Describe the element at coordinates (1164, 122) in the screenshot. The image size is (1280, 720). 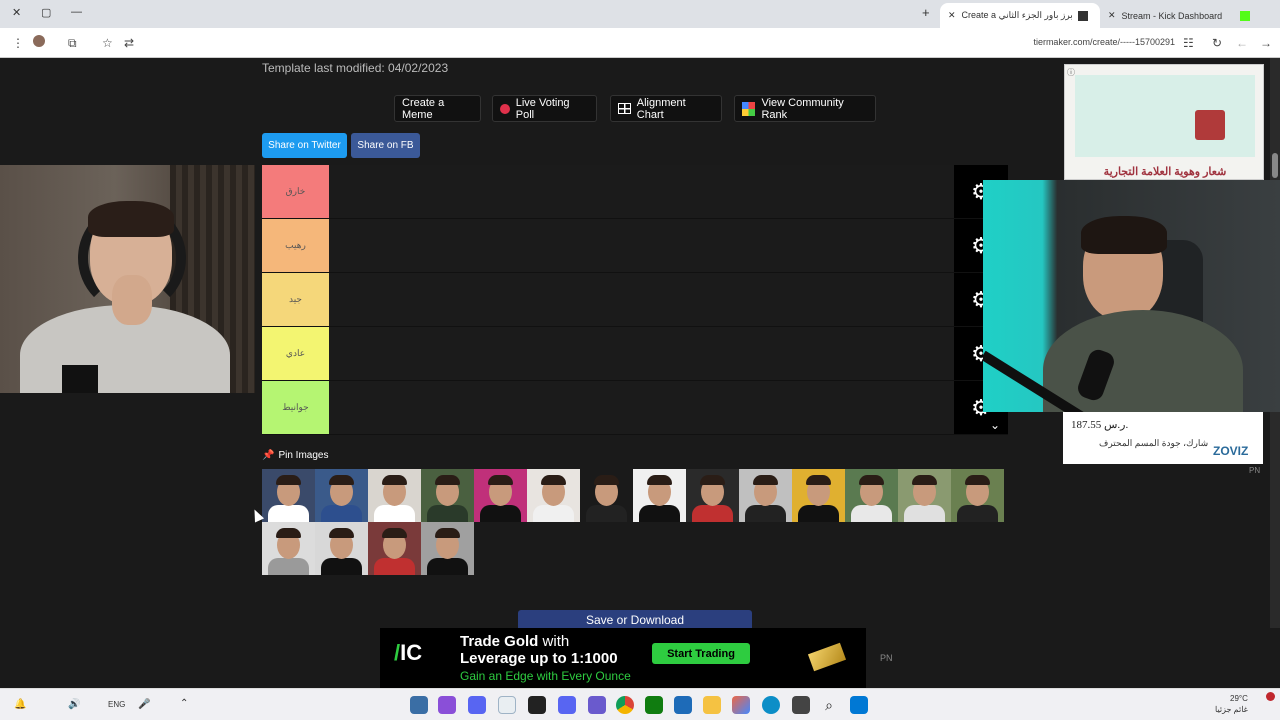
I see `brand-identity-ad: ⓘ شعار وهوية العلامة التجارية` at that location.